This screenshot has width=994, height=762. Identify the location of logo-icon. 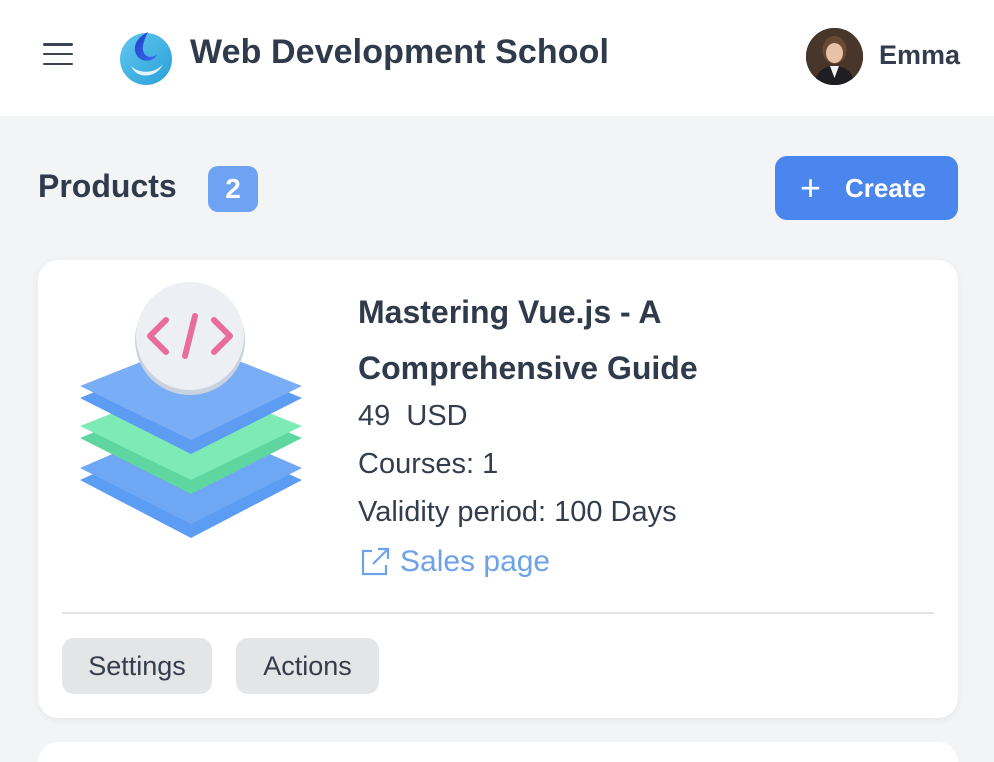
(146, 58).